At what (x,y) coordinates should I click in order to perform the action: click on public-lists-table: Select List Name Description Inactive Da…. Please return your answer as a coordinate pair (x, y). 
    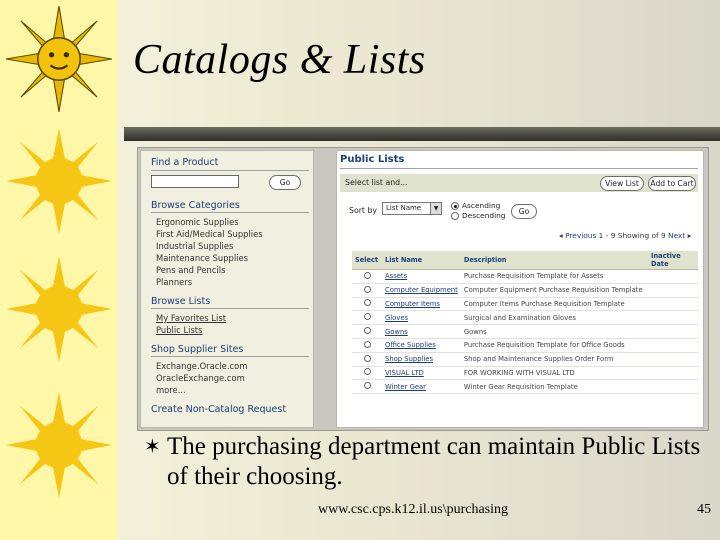
    Looking at the image, I should click on (525, 323).